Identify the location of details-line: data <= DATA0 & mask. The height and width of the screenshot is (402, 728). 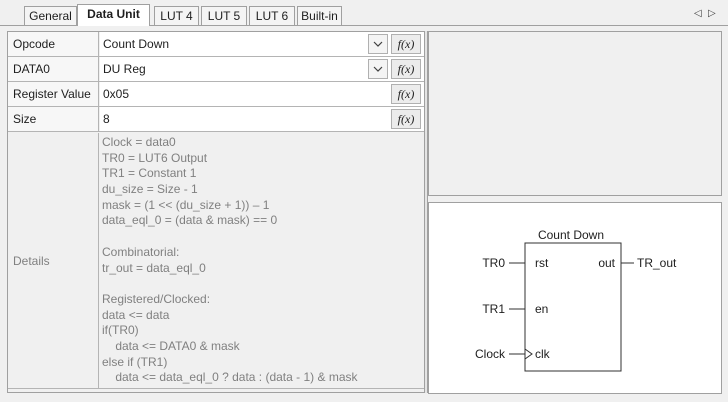
(171, 345).